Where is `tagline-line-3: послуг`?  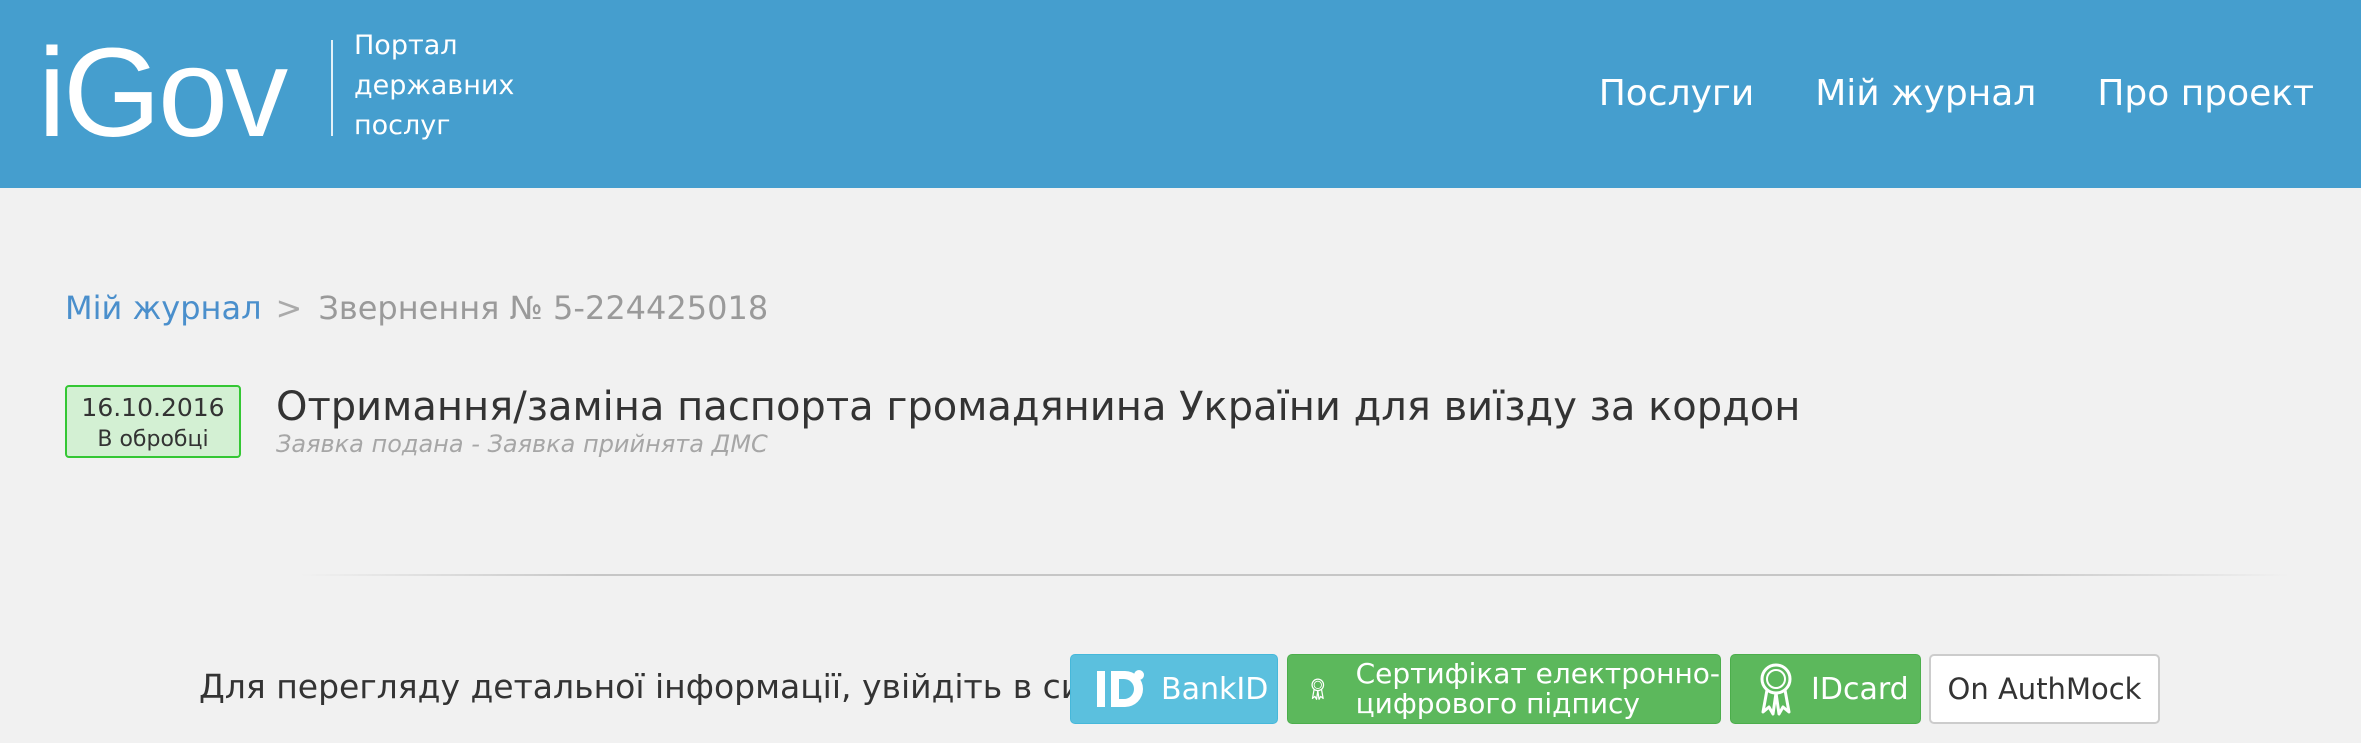 tagline-line-3: послуг is located at coordinates (402, 125).